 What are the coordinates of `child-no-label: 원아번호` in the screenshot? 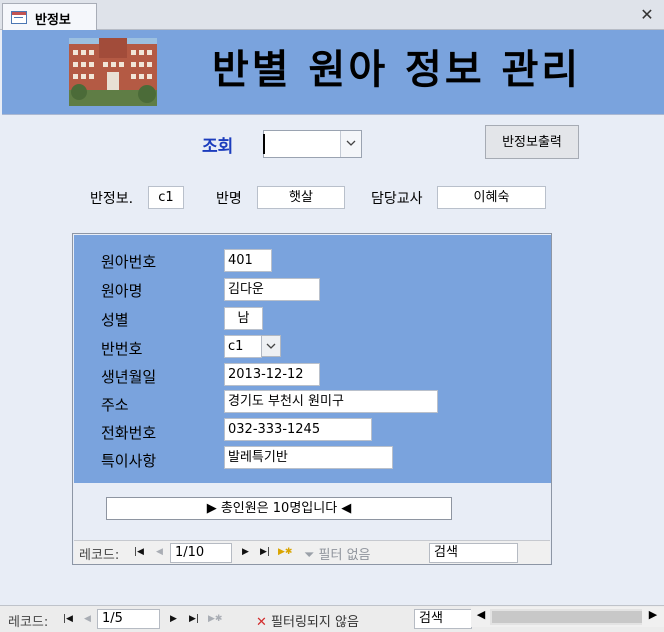 It's located at (129, 262).